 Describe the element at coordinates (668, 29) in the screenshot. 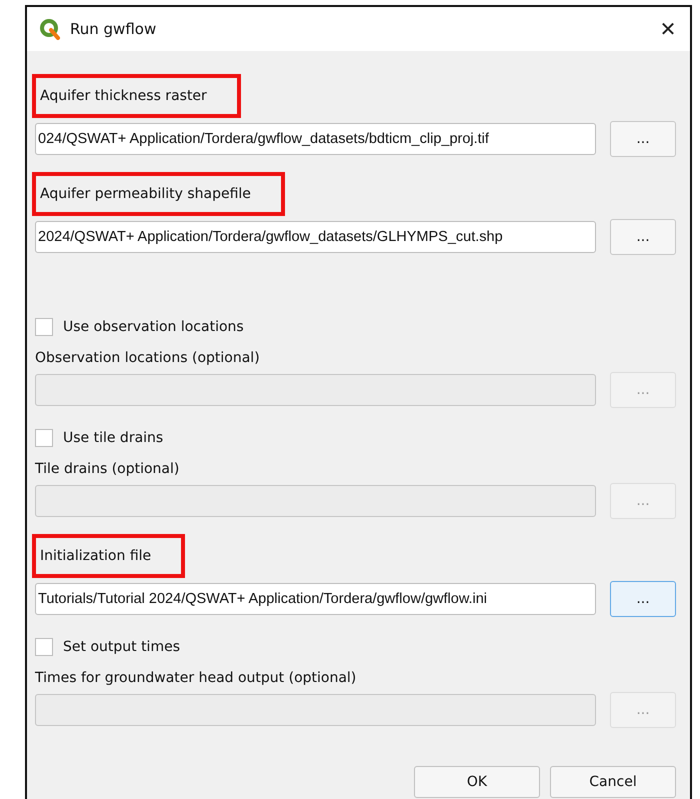

I see `close-button: ✕` at that location.